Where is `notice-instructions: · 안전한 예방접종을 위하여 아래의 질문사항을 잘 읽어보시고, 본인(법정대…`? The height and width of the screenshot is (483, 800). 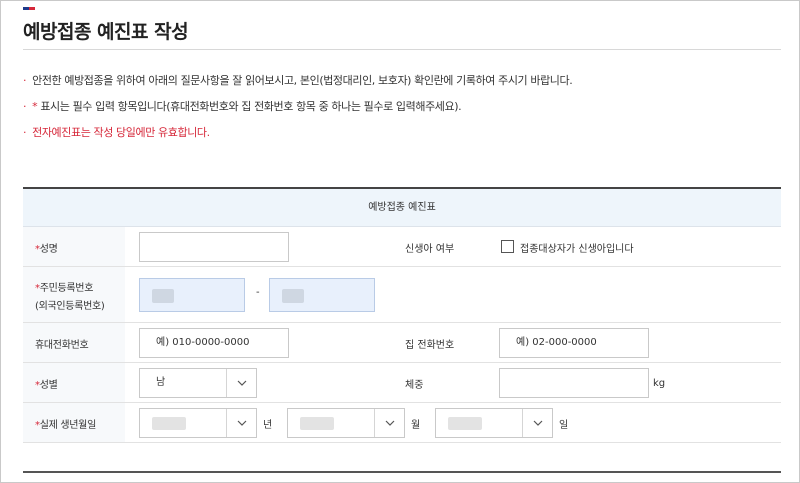 notice-instructions: · 안전한 예방접종을 위하여 아래의 질문사항을 잘 읽어보시고, 본인(법정대… is located at coordinates (298, 80).